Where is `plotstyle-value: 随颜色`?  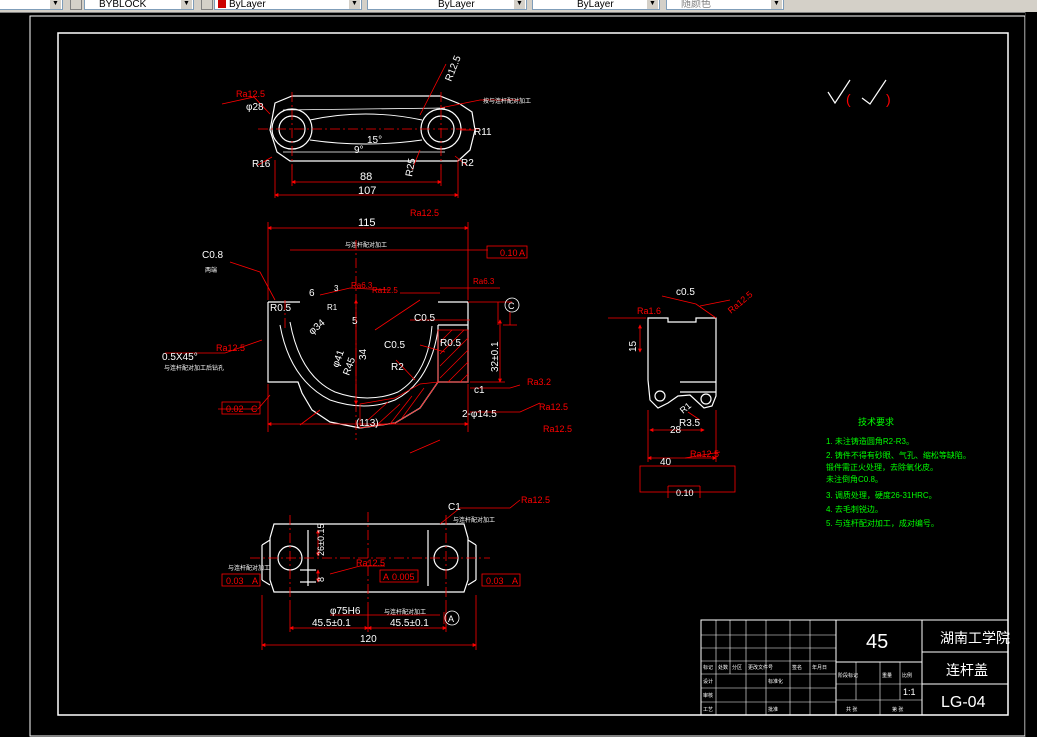 plotstyle-value: 随颜色 is located at coordinates (696, 5).